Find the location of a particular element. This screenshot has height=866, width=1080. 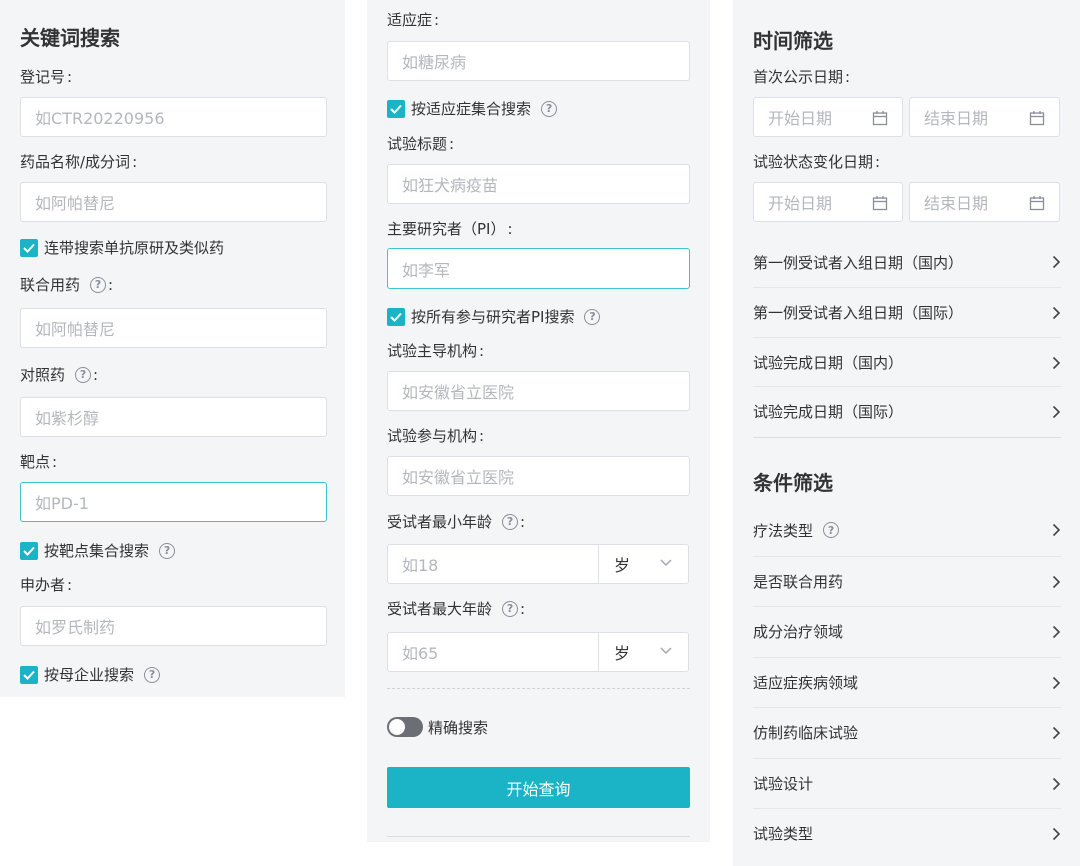

min-age-label: 受试者最小年龄?: is located at coordinates (456, 522).